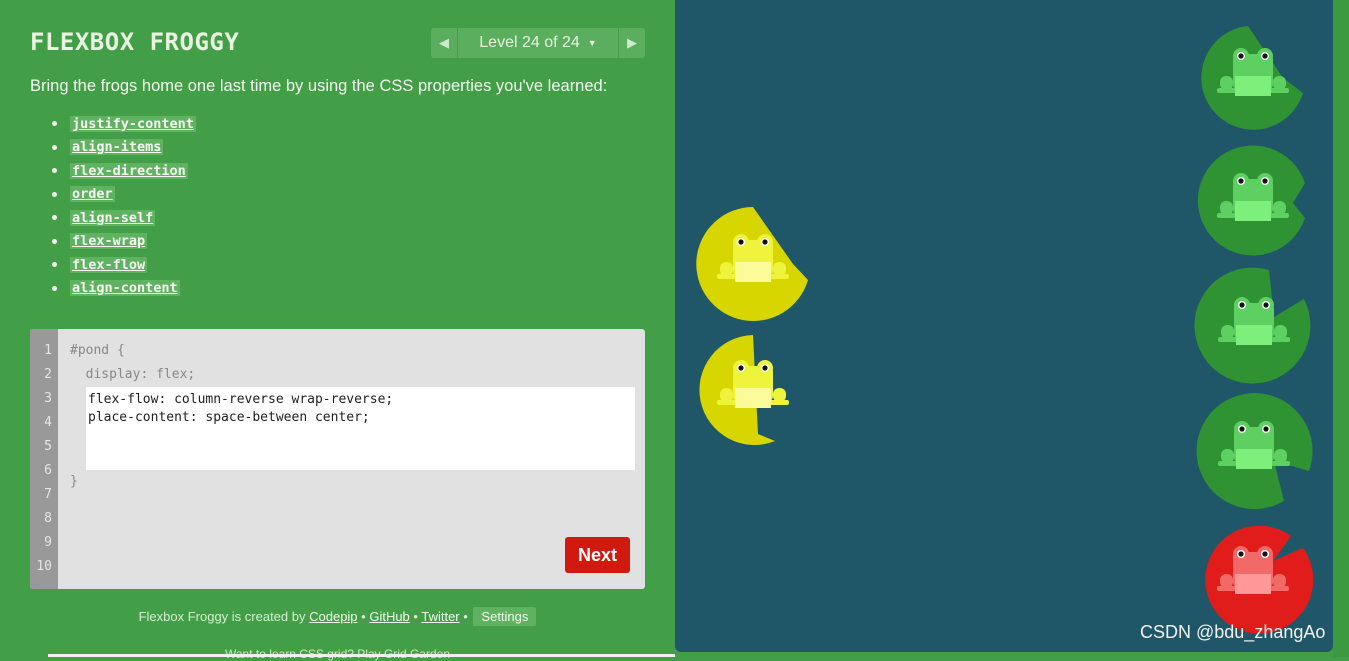 This screenshot has width=1349, height=661. I want to click on code-line-selector: #pond {, so click(97, 350).